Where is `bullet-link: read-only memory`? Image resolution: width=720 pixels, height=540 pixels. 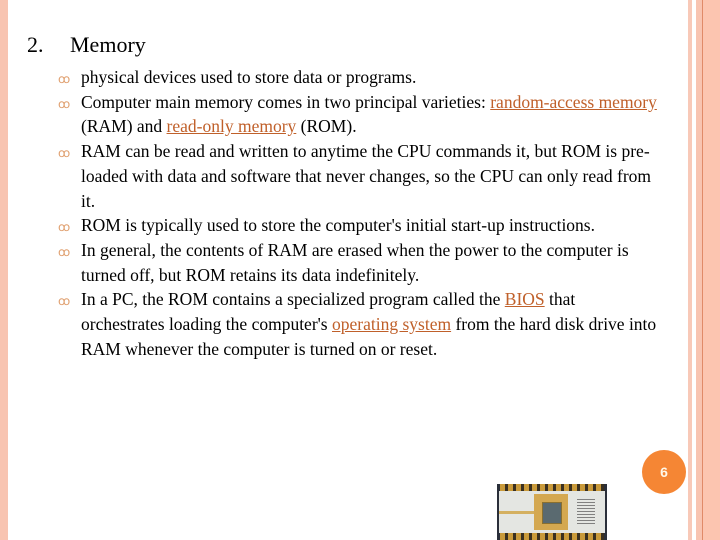 bullet-link: read-only memory is located at coordinates (232, 126).